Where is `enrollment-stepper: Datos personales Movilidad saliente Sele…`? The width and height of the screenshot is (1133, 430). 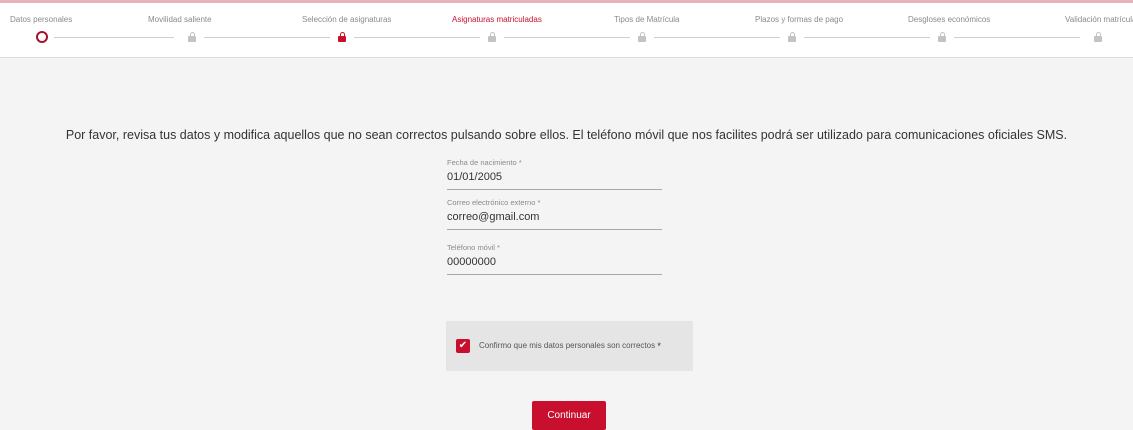
enrollment-stepper: Datos personales Movilidad saliente Sele… is located at coordinates (566, 30).